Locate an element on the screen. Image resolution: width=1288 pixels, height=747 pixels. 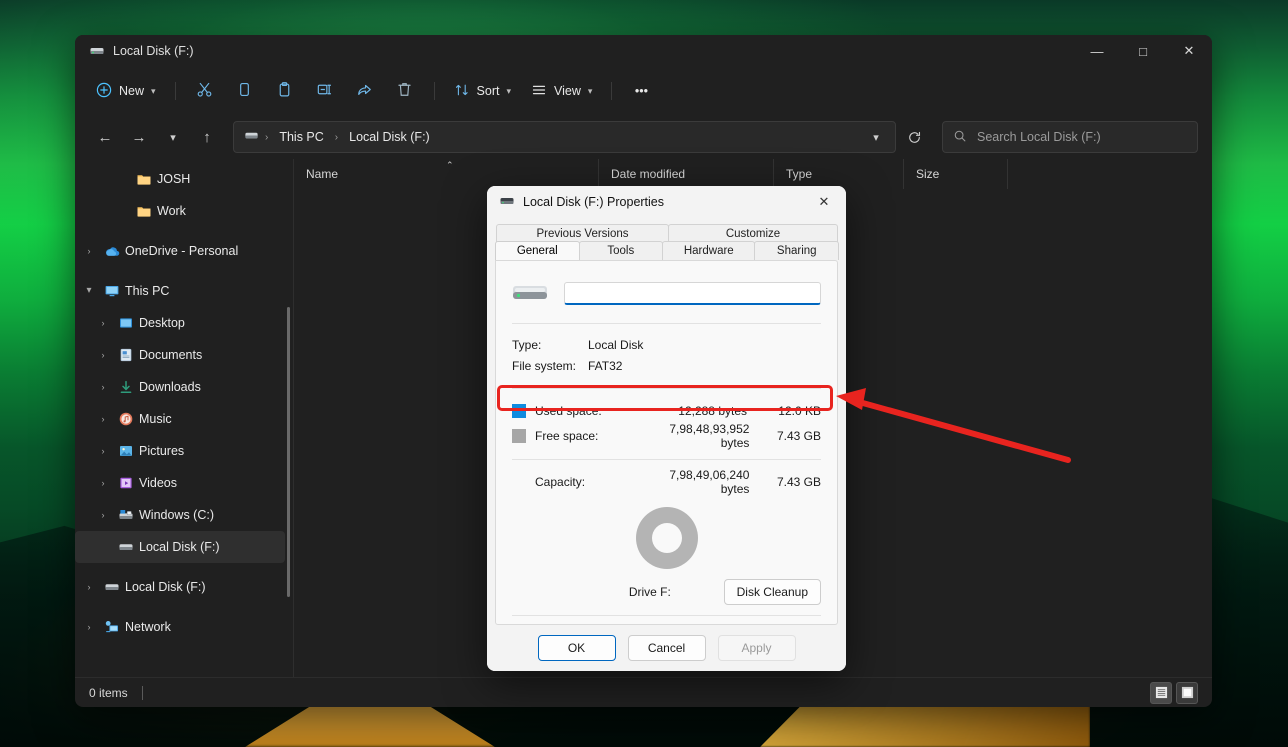
search-icon is located at coordinates (960, 137).